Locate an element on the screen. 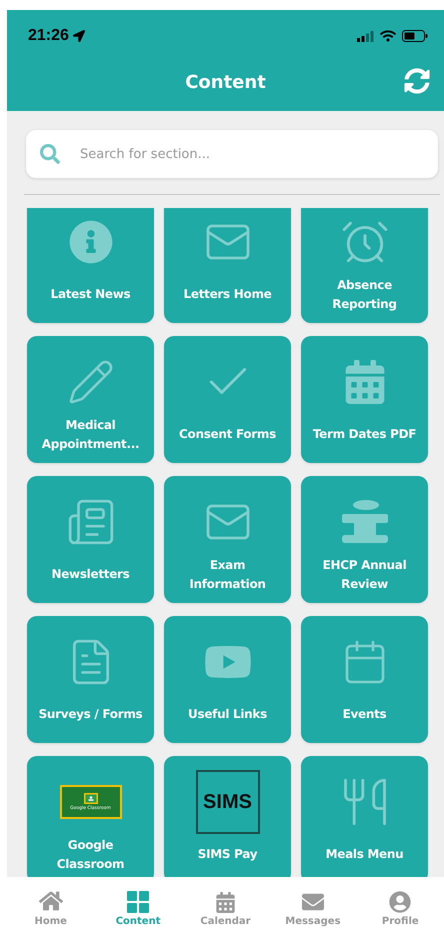 The image size is (444, 930). tab-item: Home is located at coordinates (50, 903).